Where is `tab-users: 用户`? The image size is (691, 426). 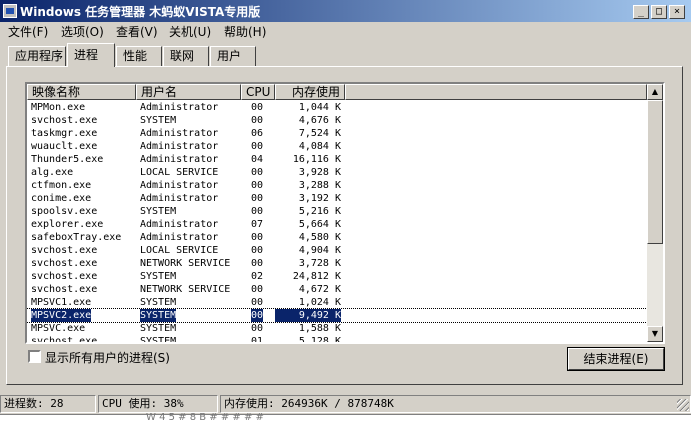 tab-users: 用户 is located at coordinates (233, 56).